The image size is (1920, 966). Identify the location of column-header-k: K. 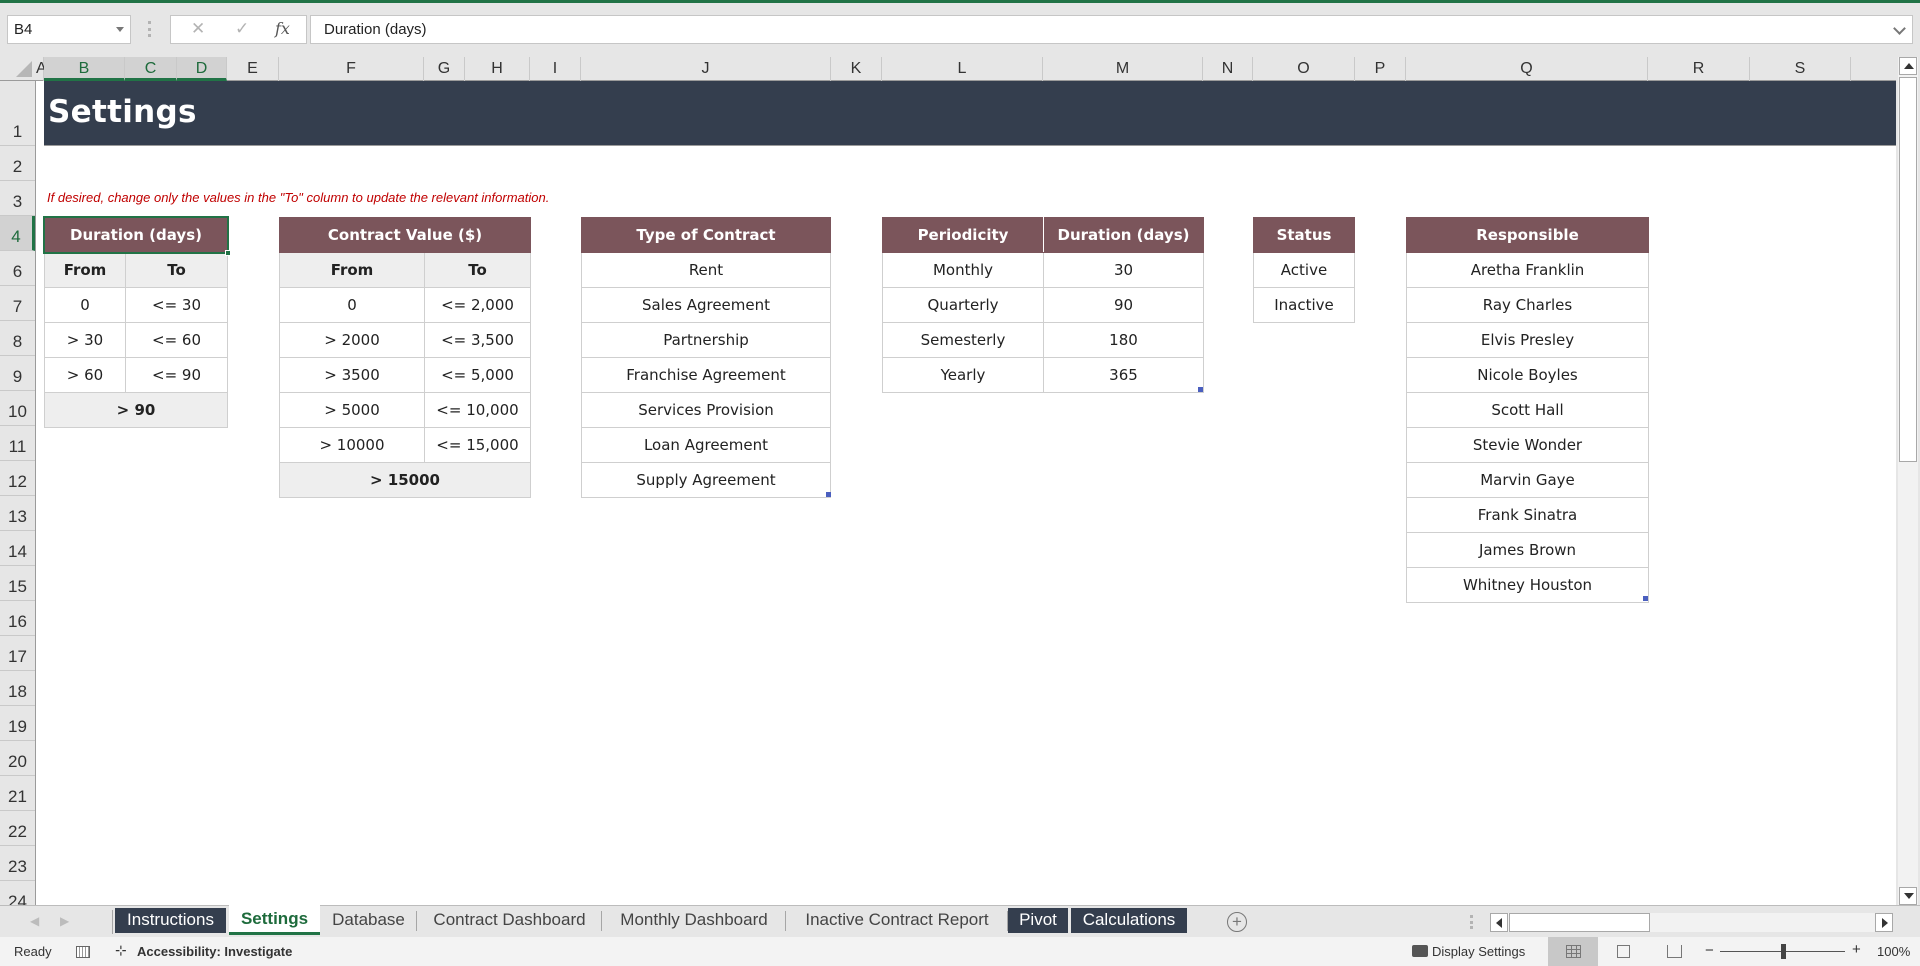
(856, 69).